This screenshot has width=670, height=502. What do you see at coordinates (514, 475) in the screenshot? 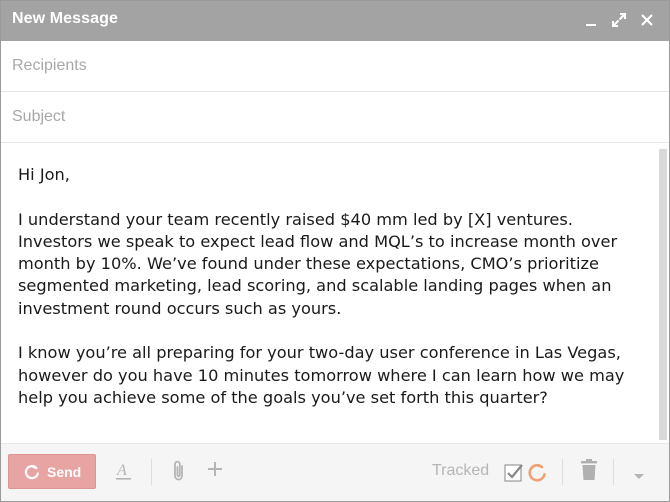
I see `tracked-checkbox-icon` at bounding box center [514, 475].